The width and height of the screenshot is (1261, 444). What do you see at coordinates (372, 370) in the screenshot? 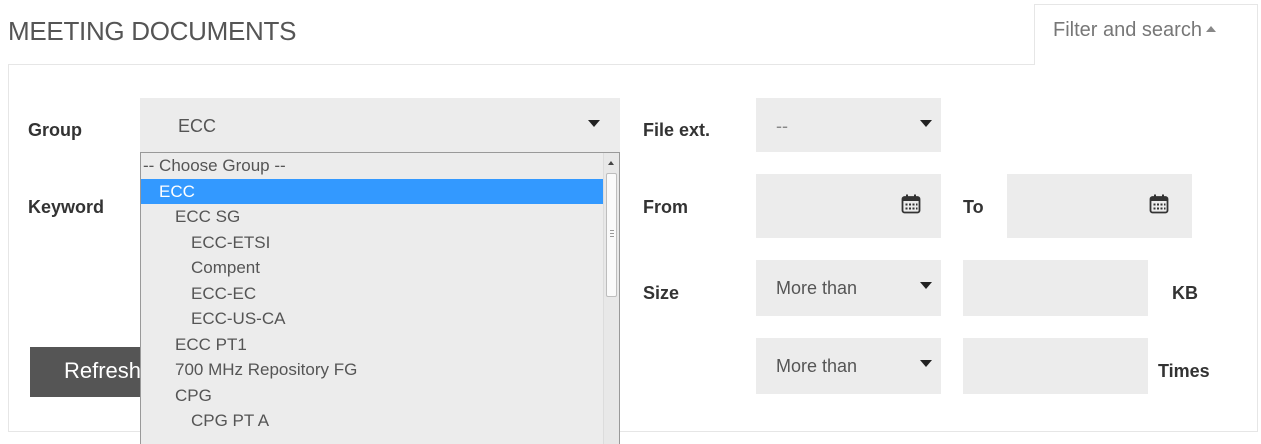
I see `group-option: 700 MHz Repository FG` at bounding box center [372, 370].